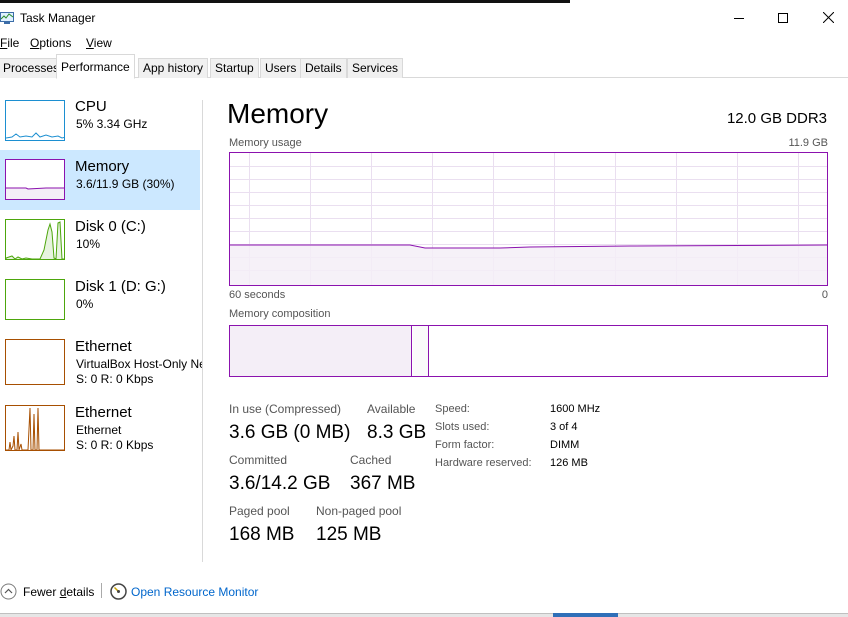  I want to click on sidebar-disk-1-usage: 0%, so click(85, 304).